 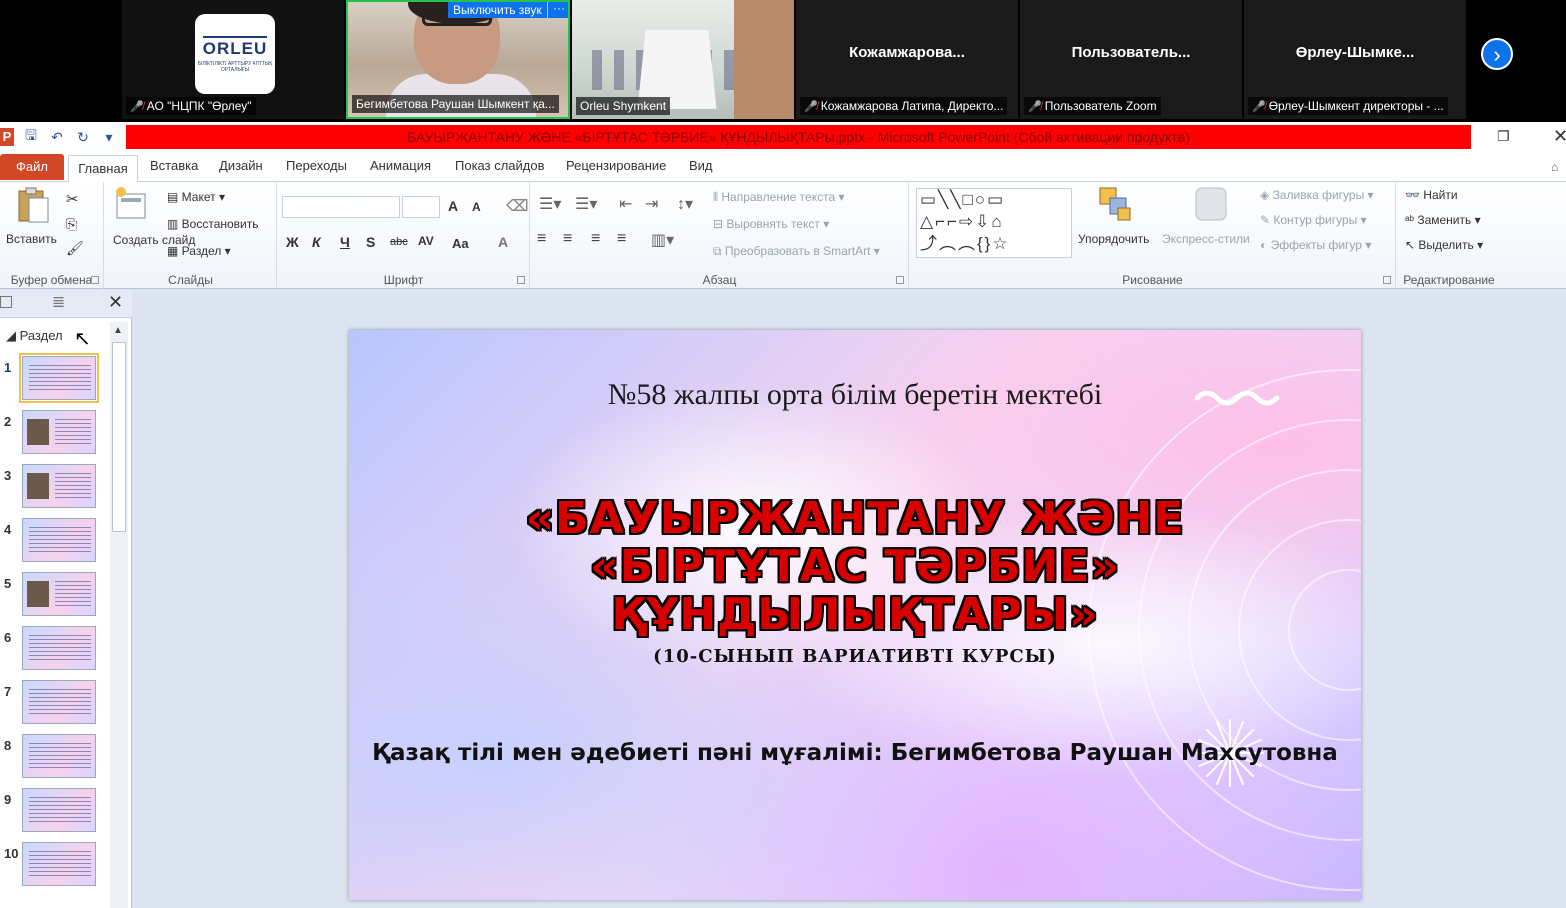 I want to click on shadow-button: S, so click(x=370, y=242).